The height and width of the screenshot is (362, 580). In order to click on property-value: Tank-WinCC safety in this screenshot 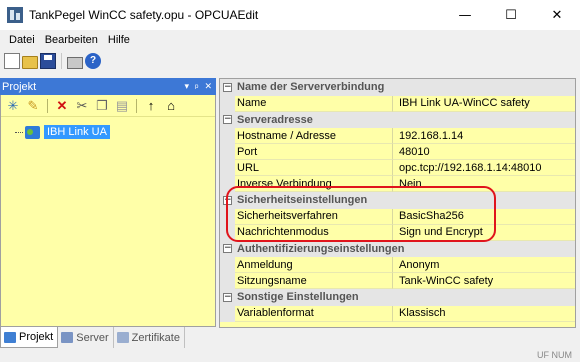, I will do `click(484, 281)`.